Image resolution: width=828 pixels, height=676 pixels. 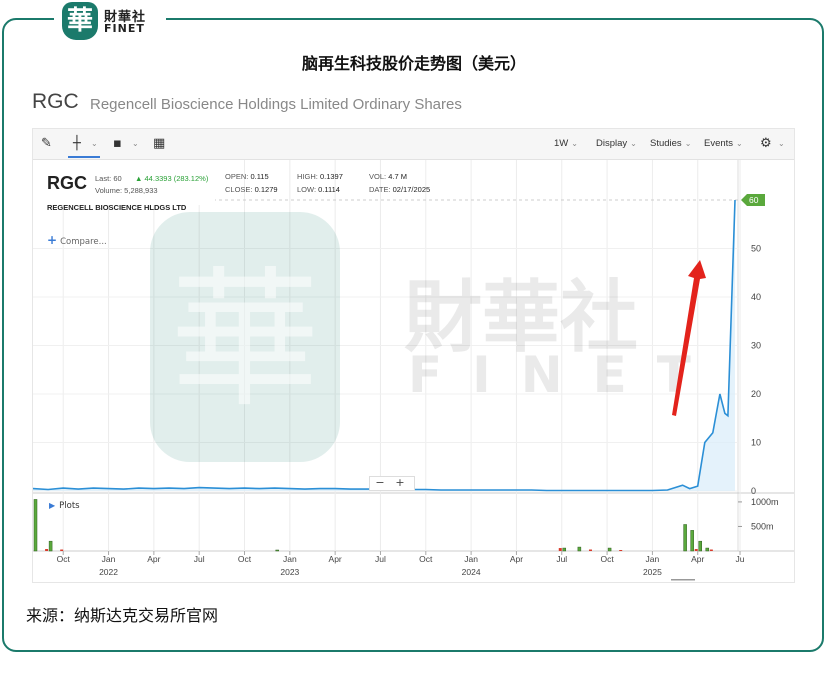 What do you see at coordinates (756, 297) in the screenshot?
I see `y-tick-label: 40` at bounding box center [756, 297].